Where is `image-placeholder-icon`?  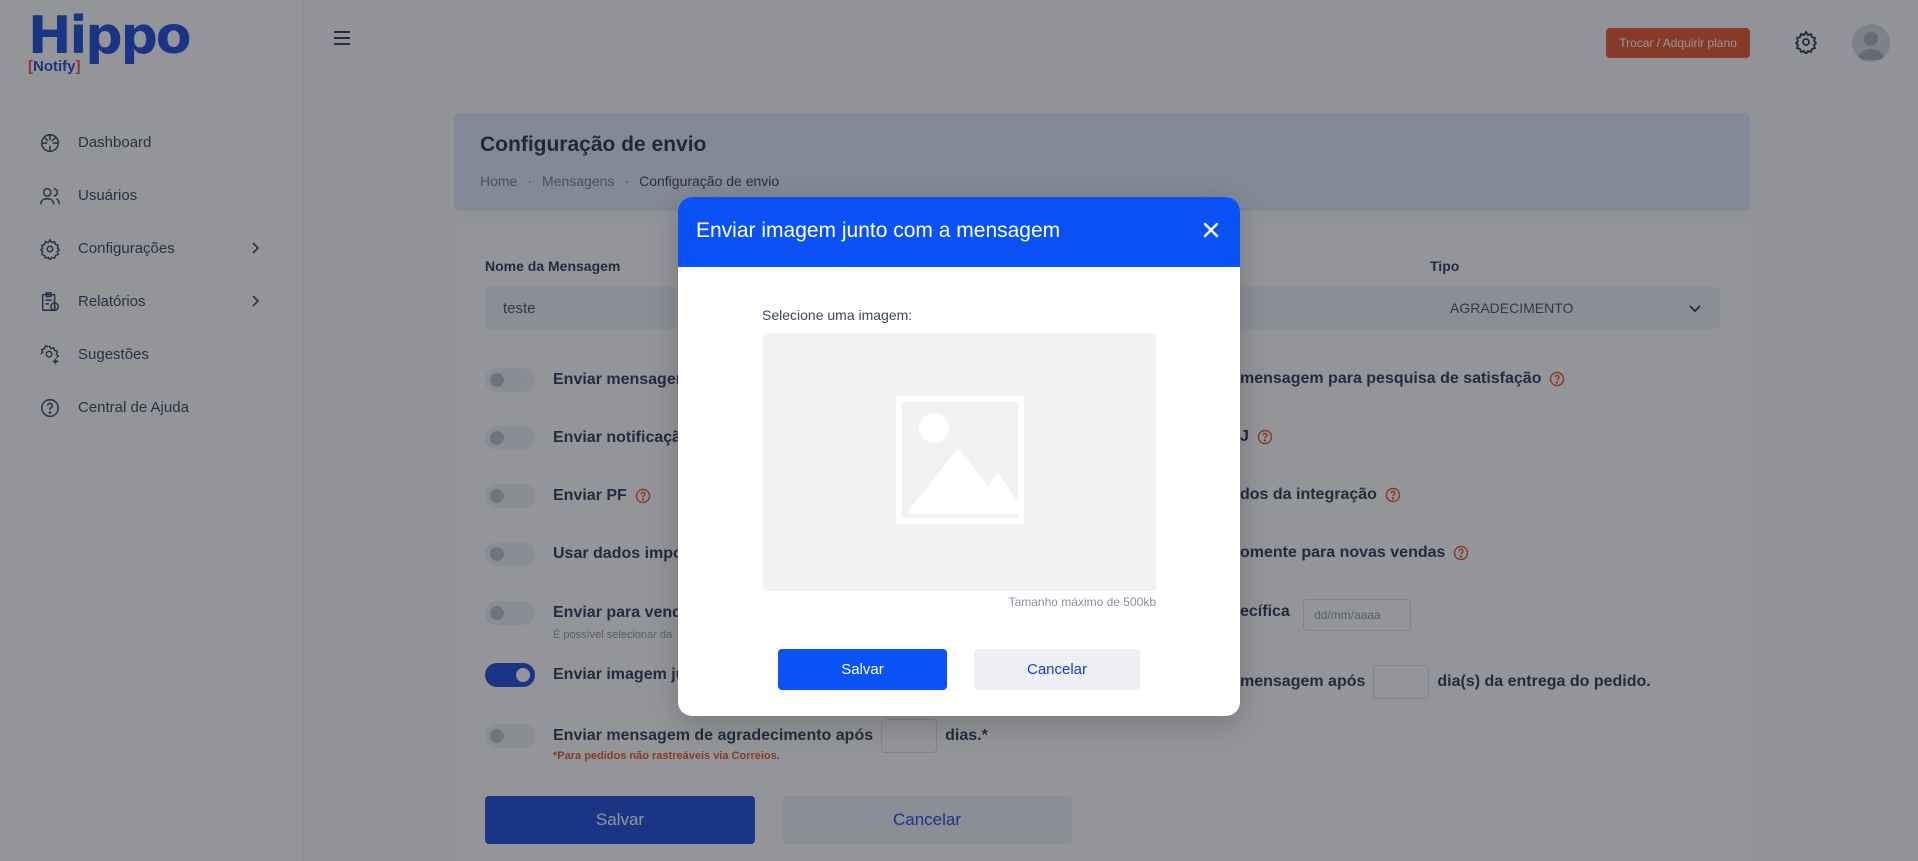 image-placeholder-icon is located at coordinates (959, 462).